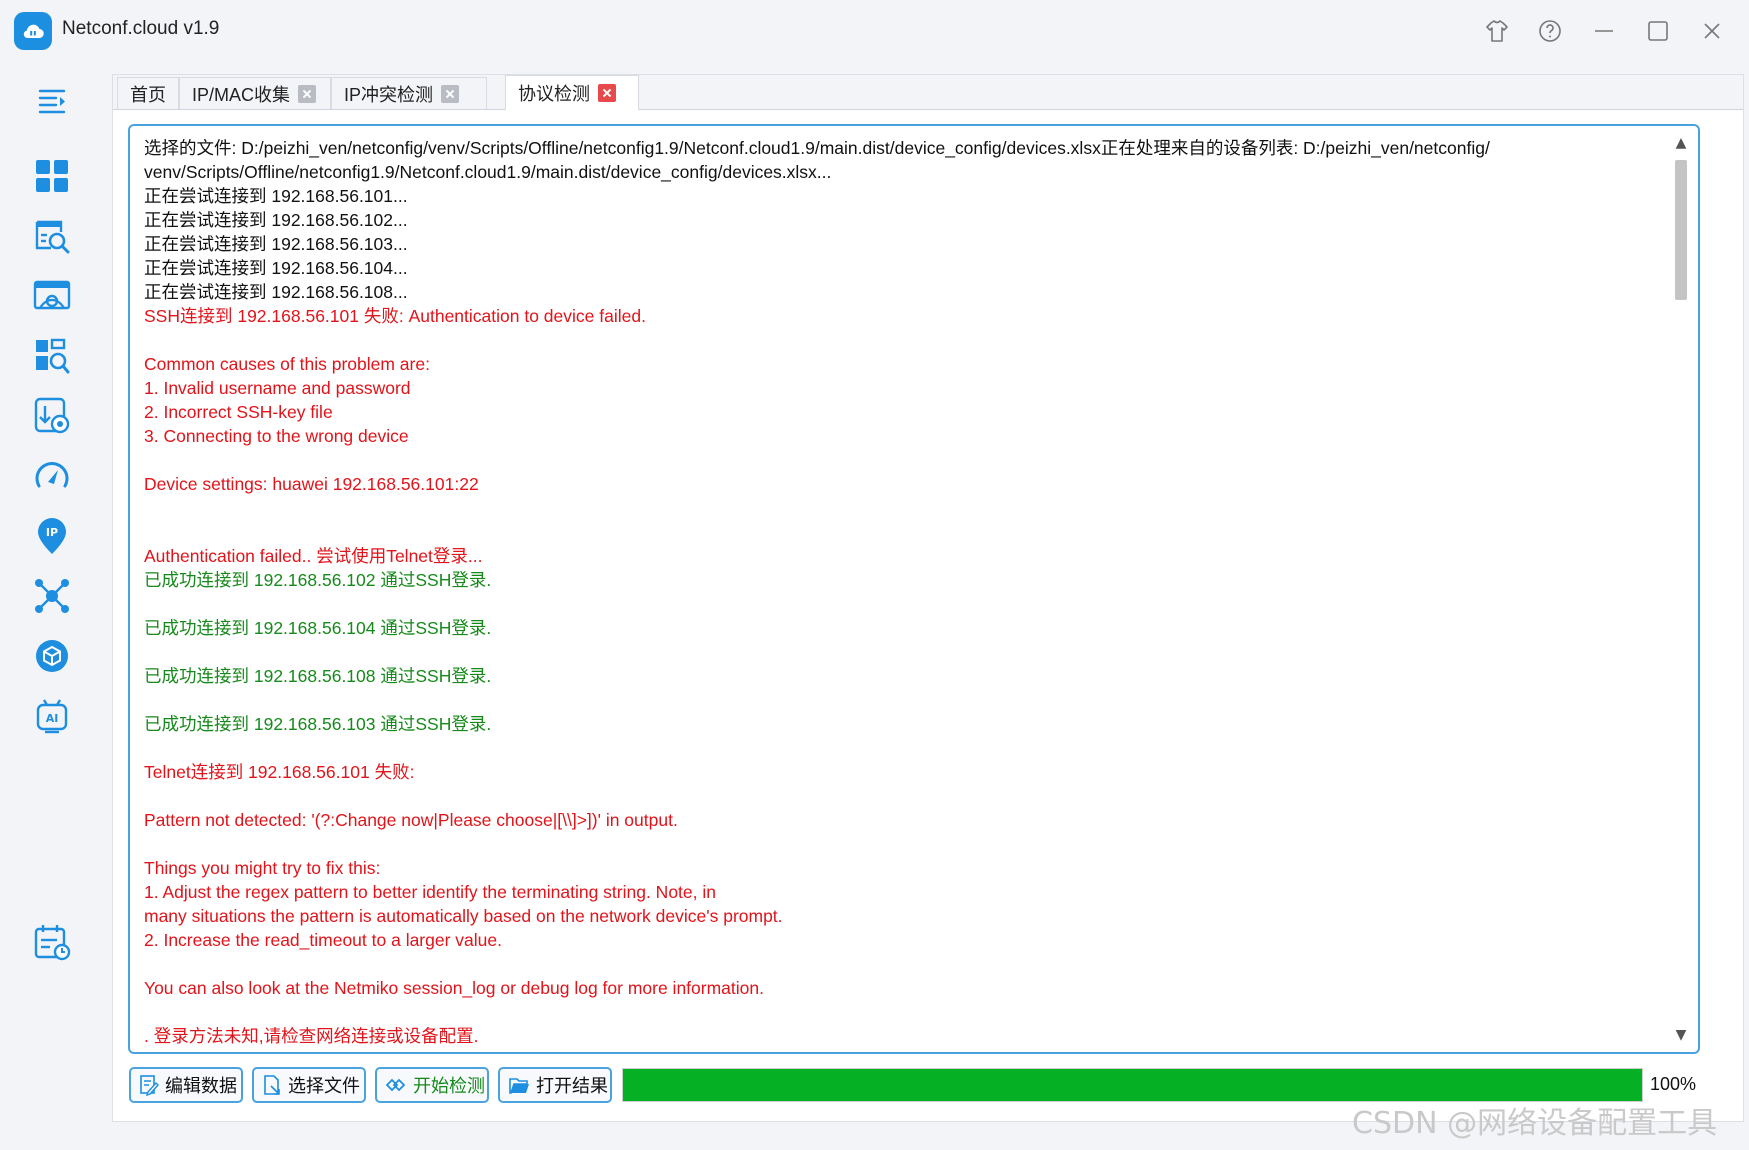 This screenshot has width=1749, height=1150. Describe the element at coordinates (52, 176) in the screenshot. I see `dashboard-icon` at that location.